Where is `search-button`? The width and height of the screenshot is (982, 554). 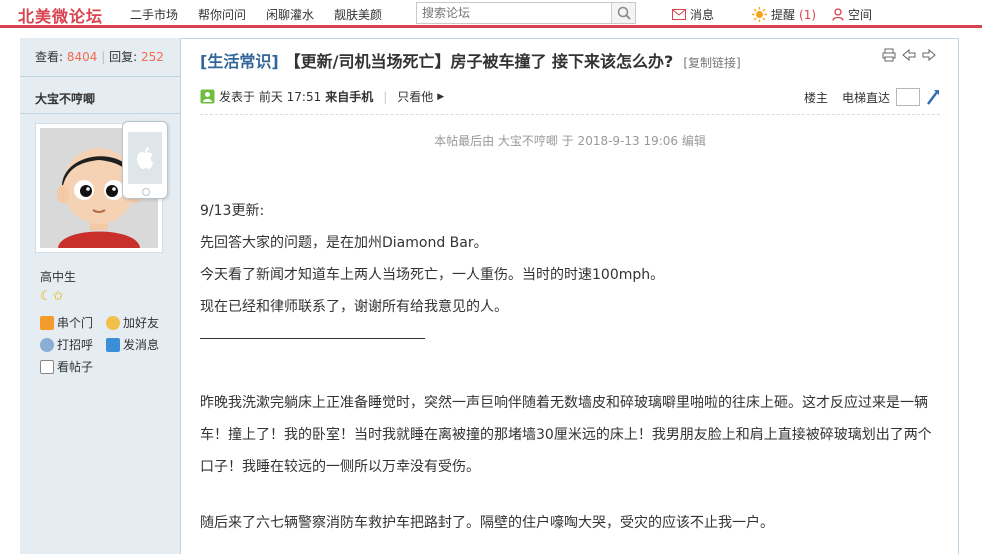 search-button is located at coordinates (623, 13).